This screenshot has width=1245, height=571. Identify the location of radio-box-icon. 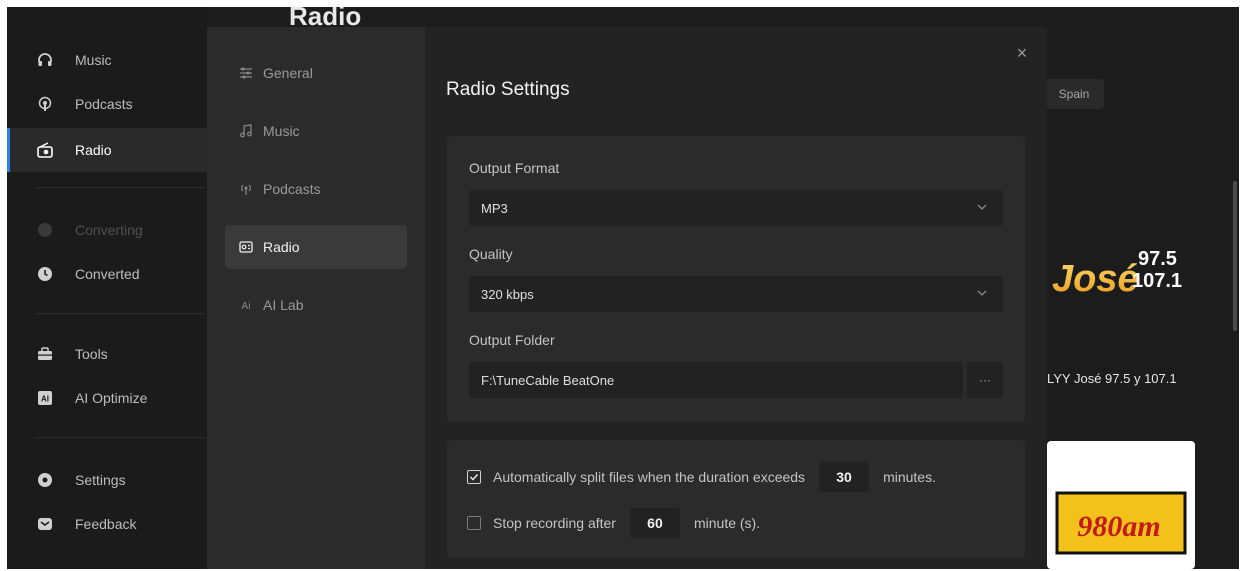
(246, 247).